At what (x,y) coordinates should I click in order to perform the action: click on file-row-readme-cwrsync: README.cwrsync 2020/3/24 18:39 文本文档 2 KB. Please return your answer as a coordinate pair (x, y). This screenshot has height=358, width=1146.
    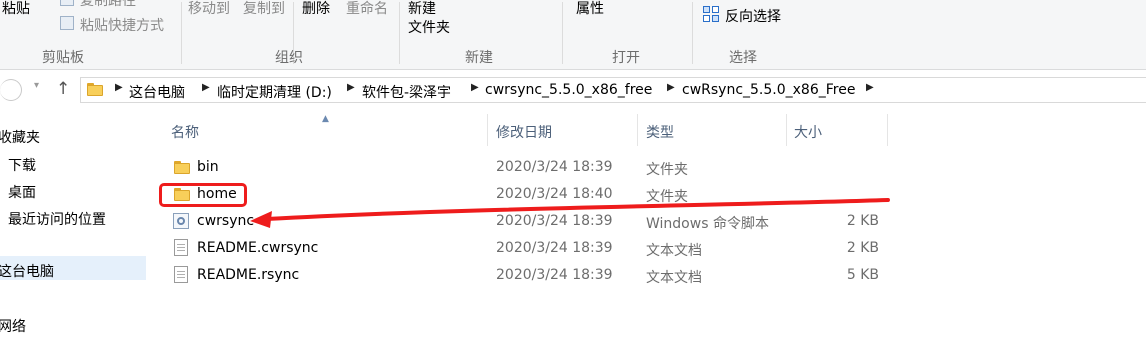
    Looking at the image, I should click on (520, 249).